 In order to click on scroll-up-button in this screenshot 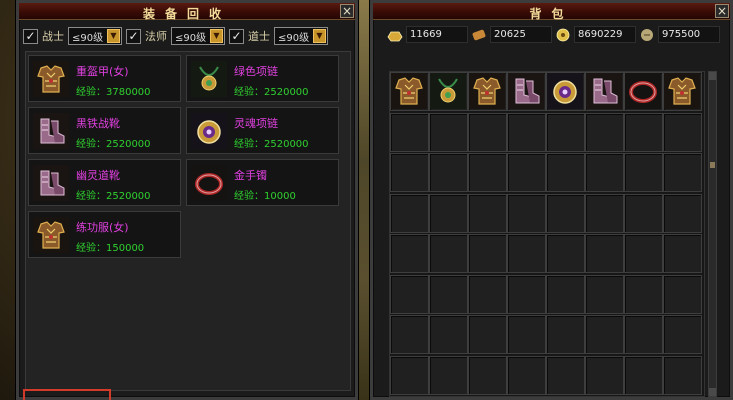, I will do `click(712, 76)`.